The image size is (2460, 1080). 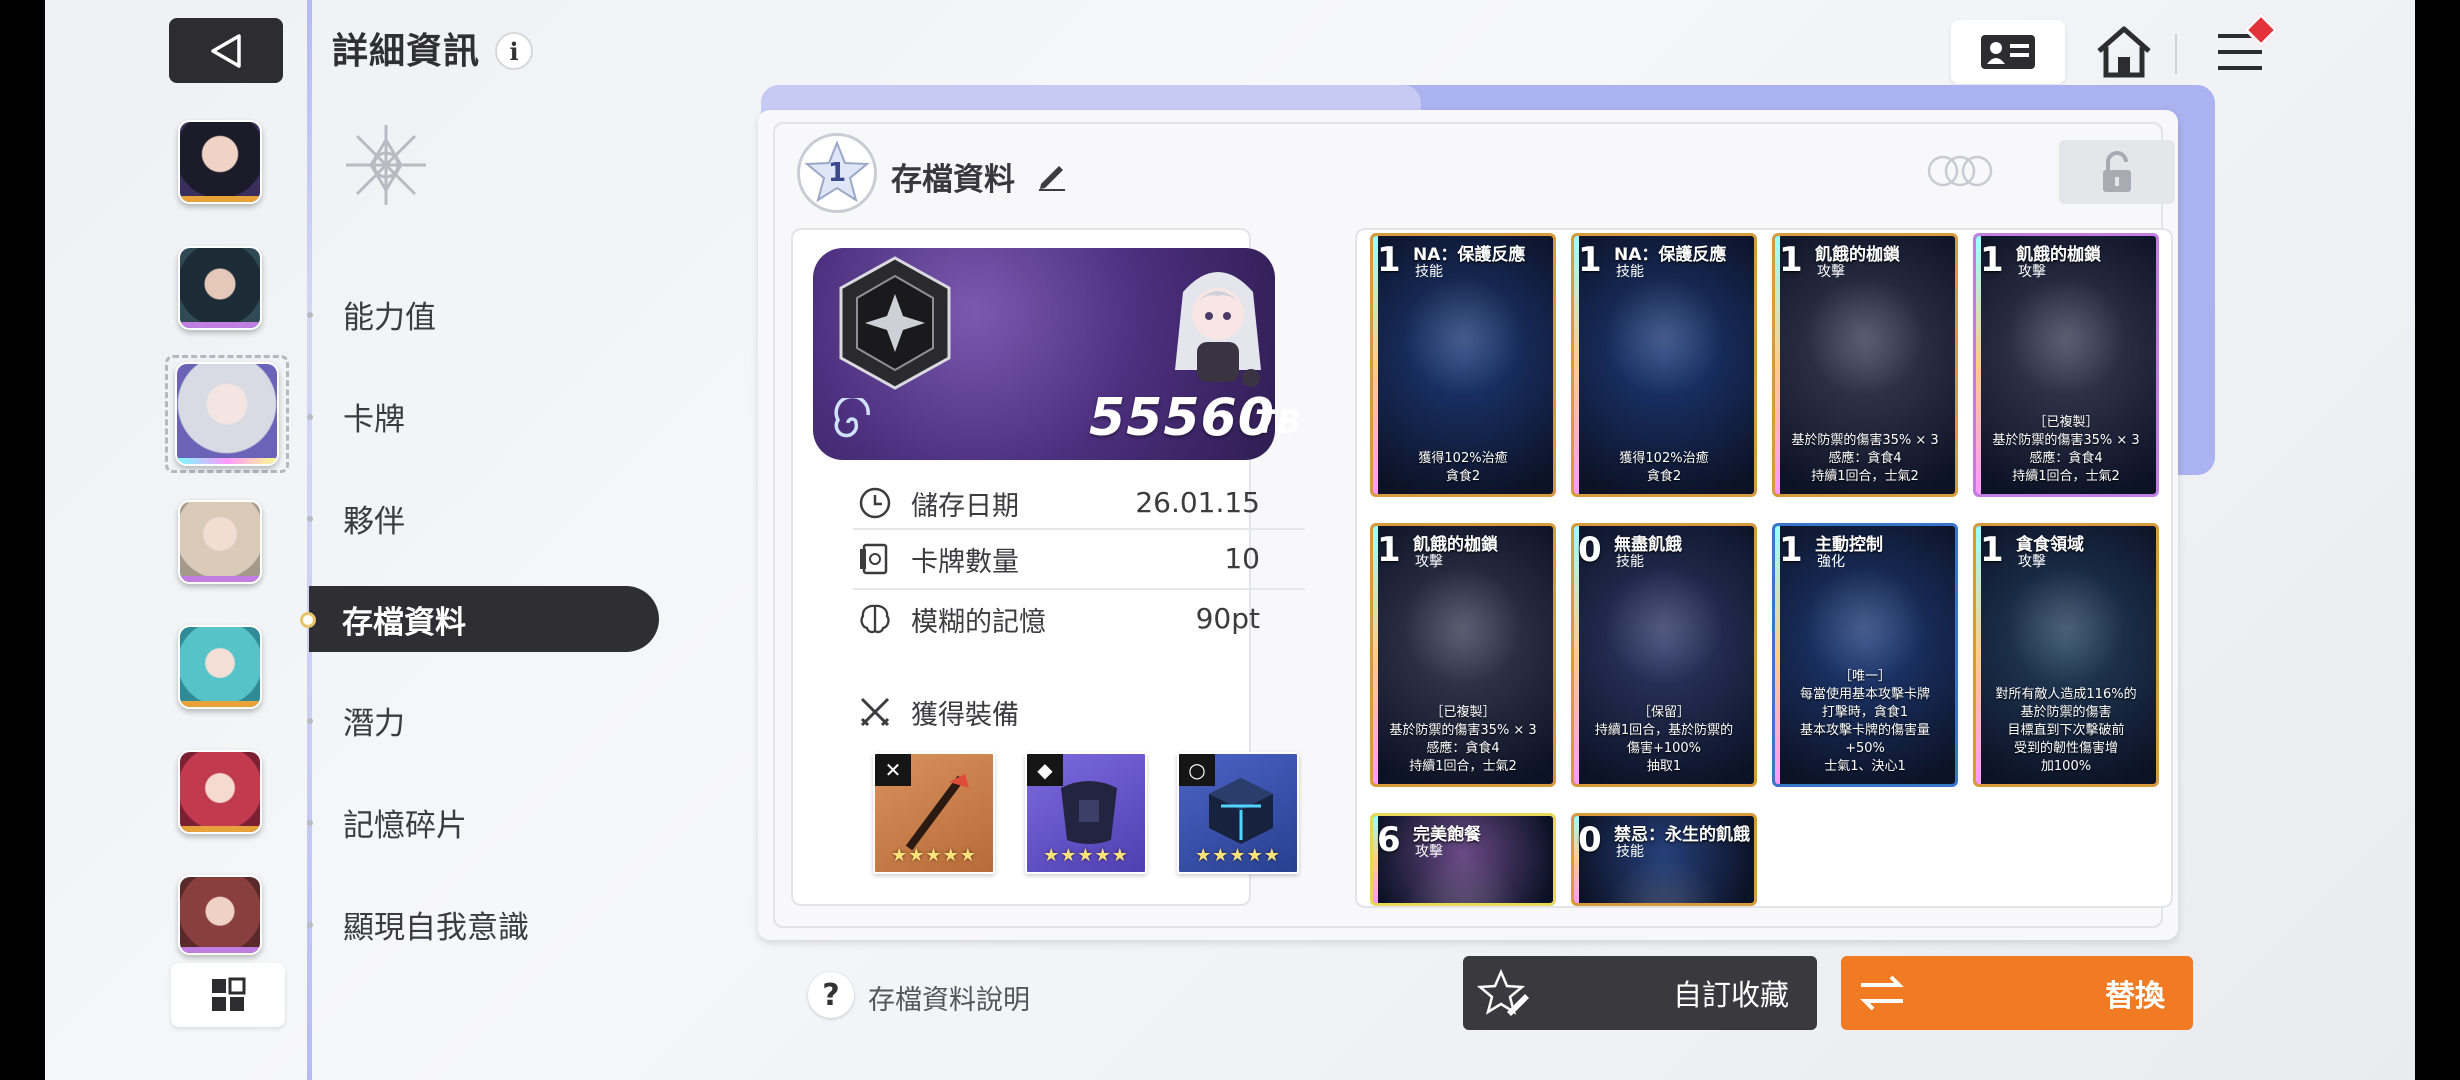 I want to click on save-score: 55560, so click(x=1182, y=418).